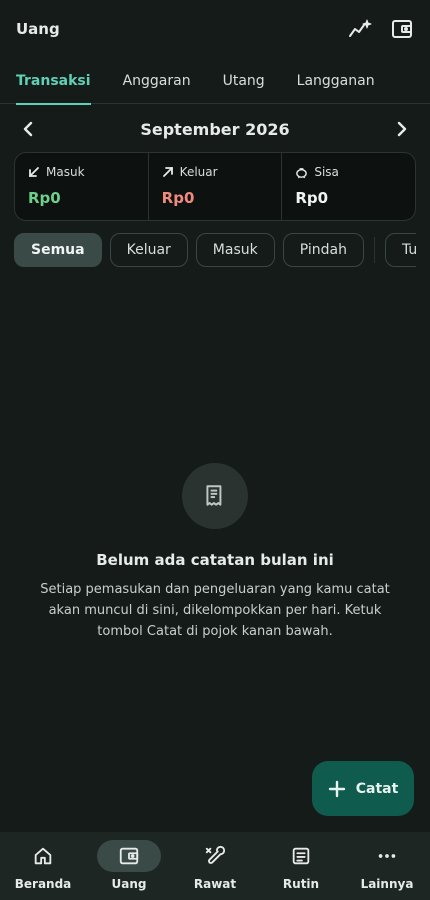 This screenshot has height=900, width=430. What do you see at coordinates (215, 29) in the screenshot?
I see `app-bar: Uang` at bounding box center [215, 29].